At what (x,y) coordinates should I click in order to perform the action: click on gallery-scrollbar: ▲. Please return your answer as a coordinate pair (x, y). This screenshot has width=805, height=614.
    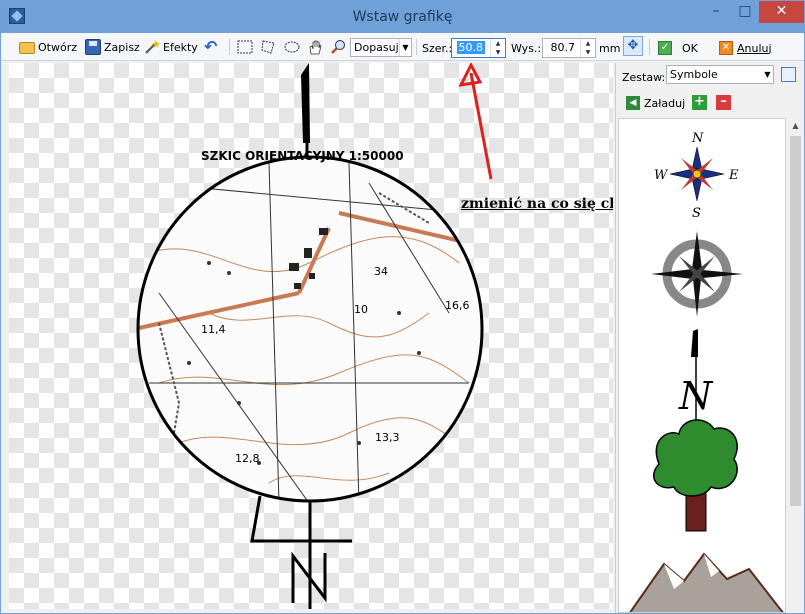
    Looking at the image, I should click on (795, 365).